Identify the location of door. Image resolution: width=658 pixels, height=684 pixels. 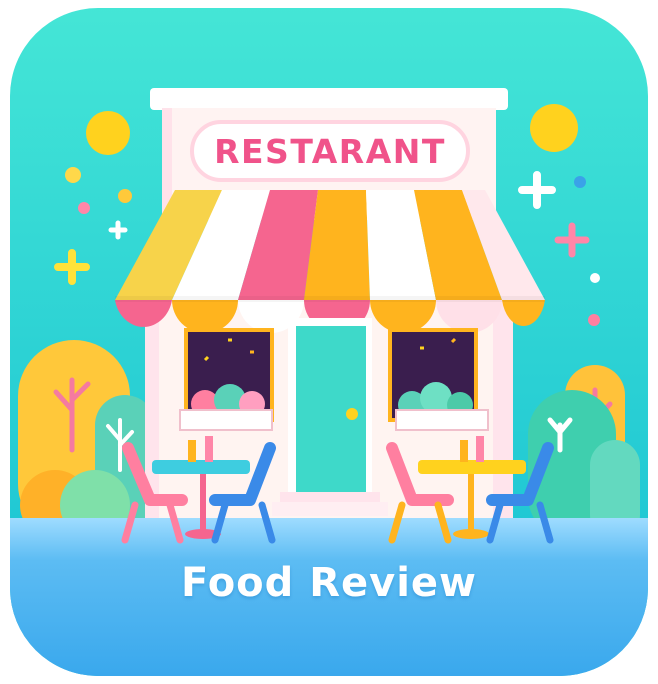
(330, 417).